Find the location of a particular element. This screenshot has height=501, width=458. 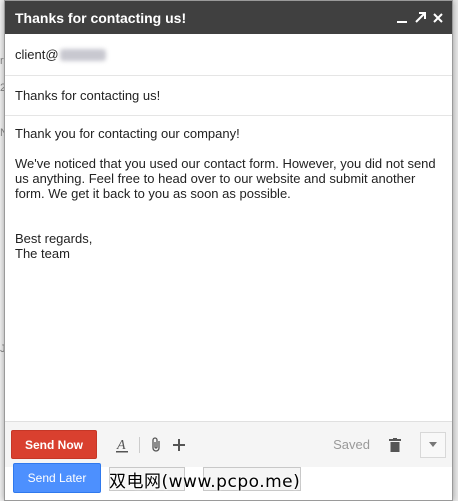

to-field: client@ is located at coordinates (228, 55).